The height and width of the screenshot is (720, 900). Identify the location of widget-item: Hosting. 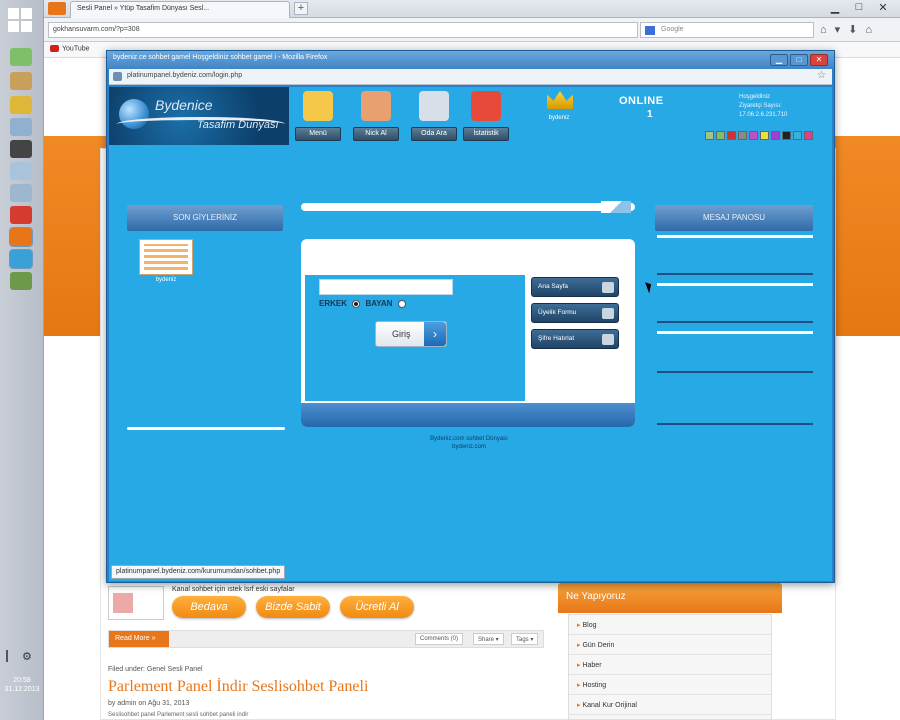
(670, 685).